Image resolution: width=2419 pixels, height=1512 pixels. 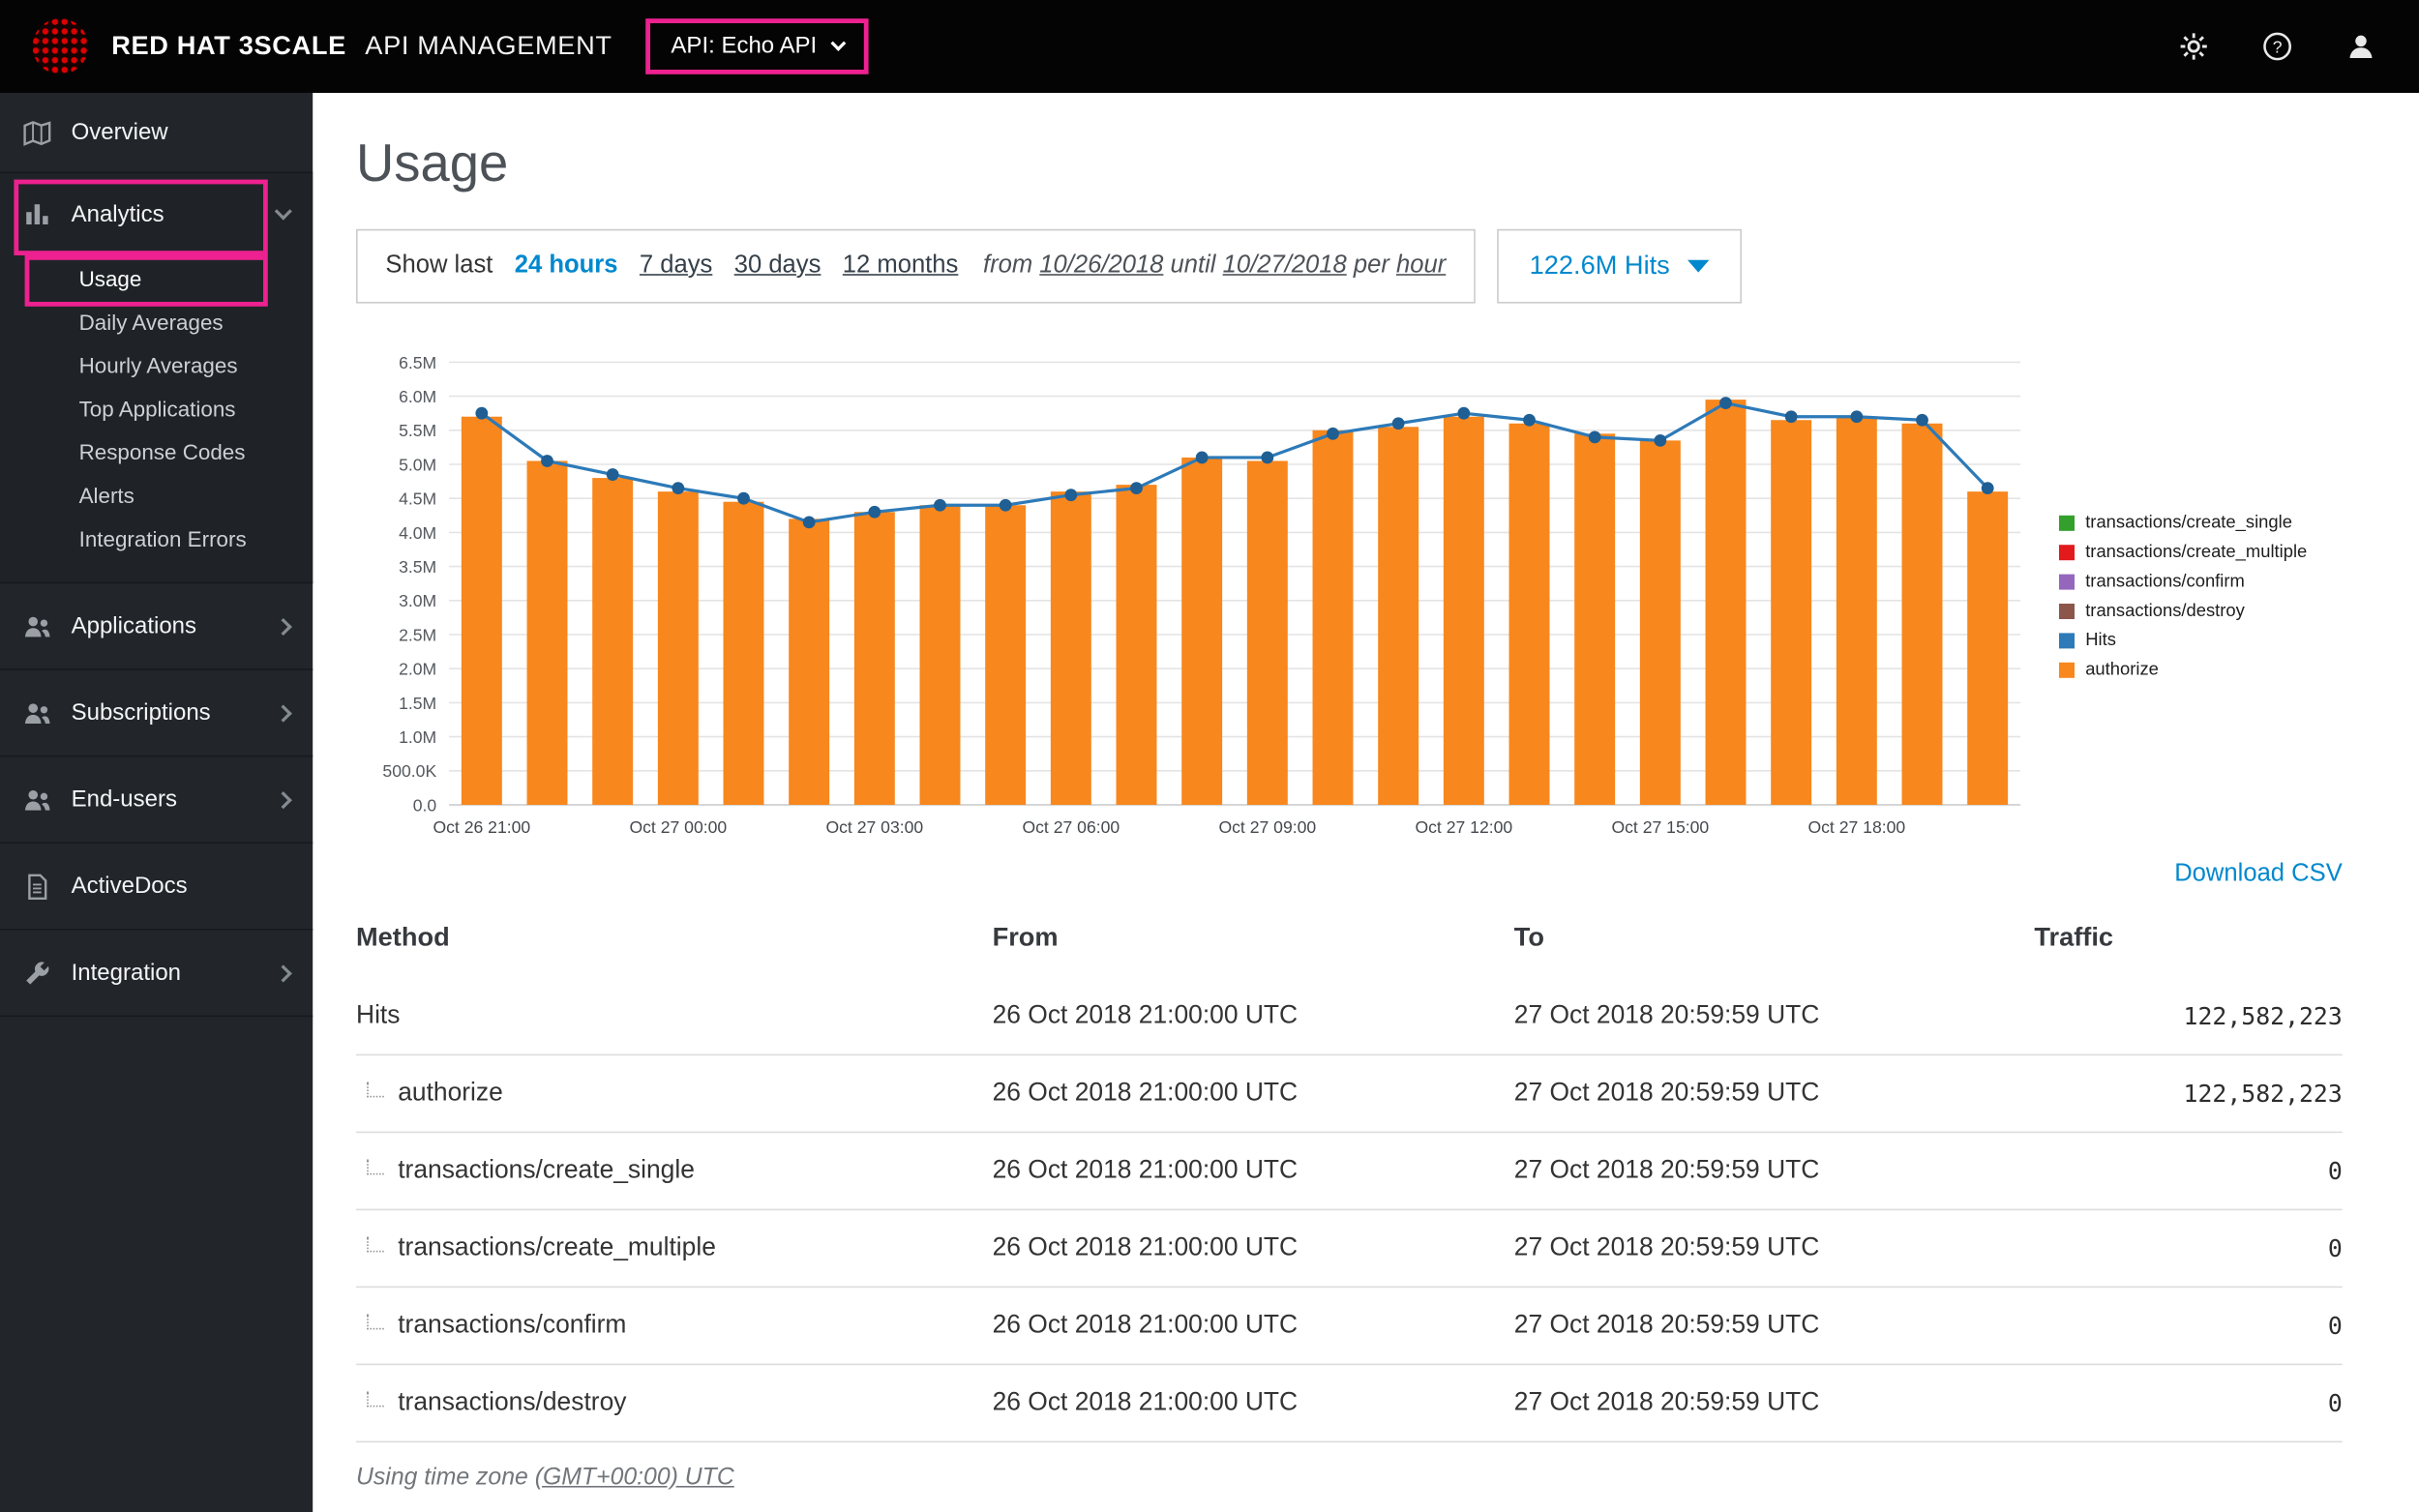 What do you see at coordinates (674, 1093) in the screenshot?
I see `method-cell: authorize` at bounding box center [674, 1093].